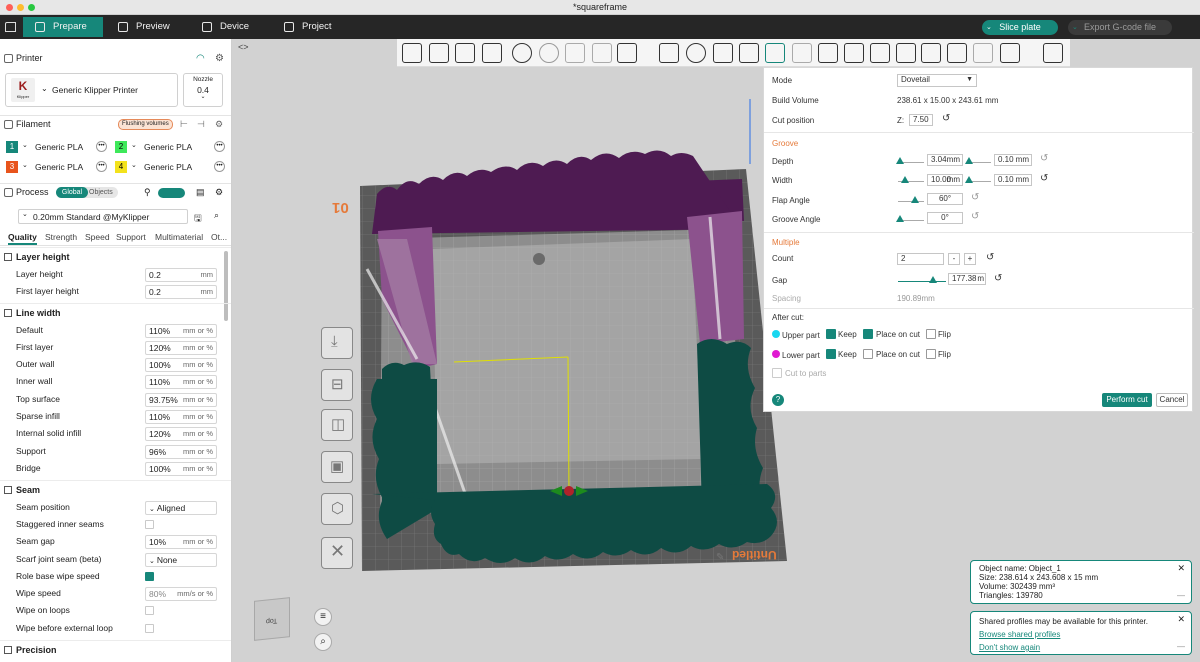 The height and width of the screenshot is (662, 1200). I want to click on seam-position-select: ⌄ Aligned, so click(181, 508).